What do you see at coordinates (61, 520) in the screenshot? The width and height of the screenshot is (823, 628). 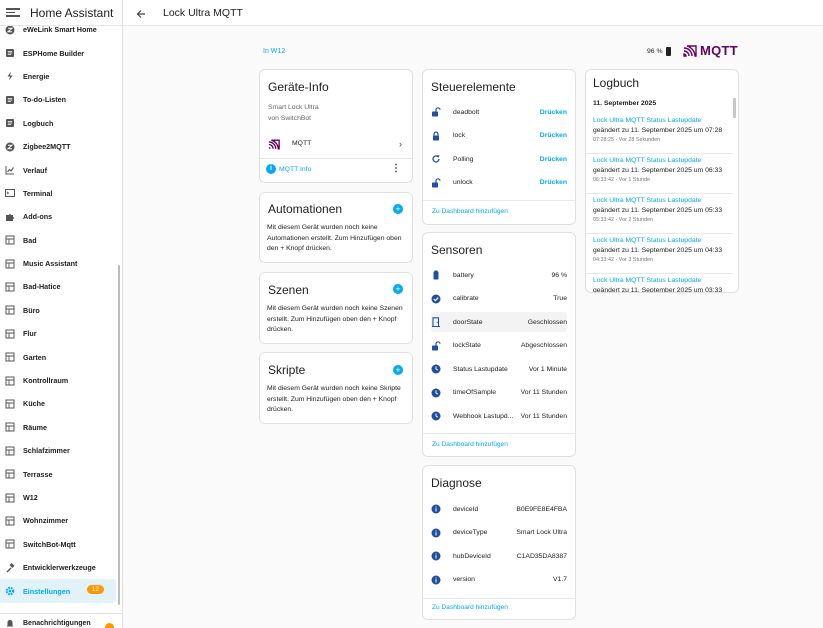 I see `sidebar-item-wohnzimmer: Wohnzimmer` at bounding box center [61, 520].